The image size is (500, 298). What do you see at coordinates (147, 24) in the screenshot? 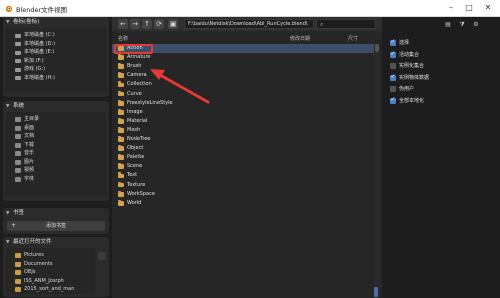
I see `parent-directory-button: ↑` at bounding box center [147, 24].